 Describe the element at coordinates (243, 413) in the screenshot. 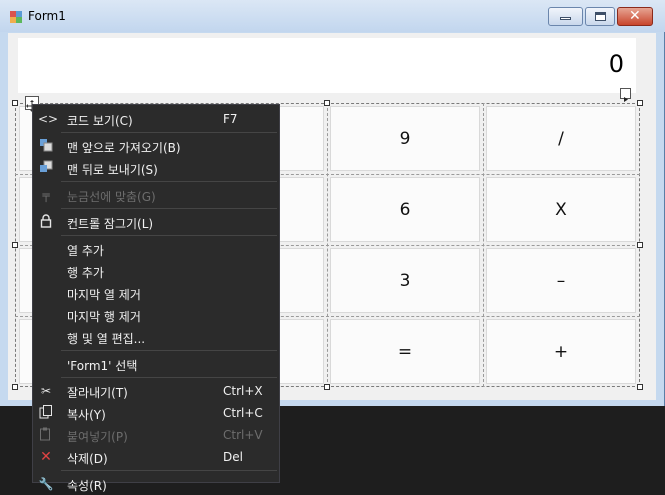

I see `menu-item-shortcut: Ctrl+C` at that location.